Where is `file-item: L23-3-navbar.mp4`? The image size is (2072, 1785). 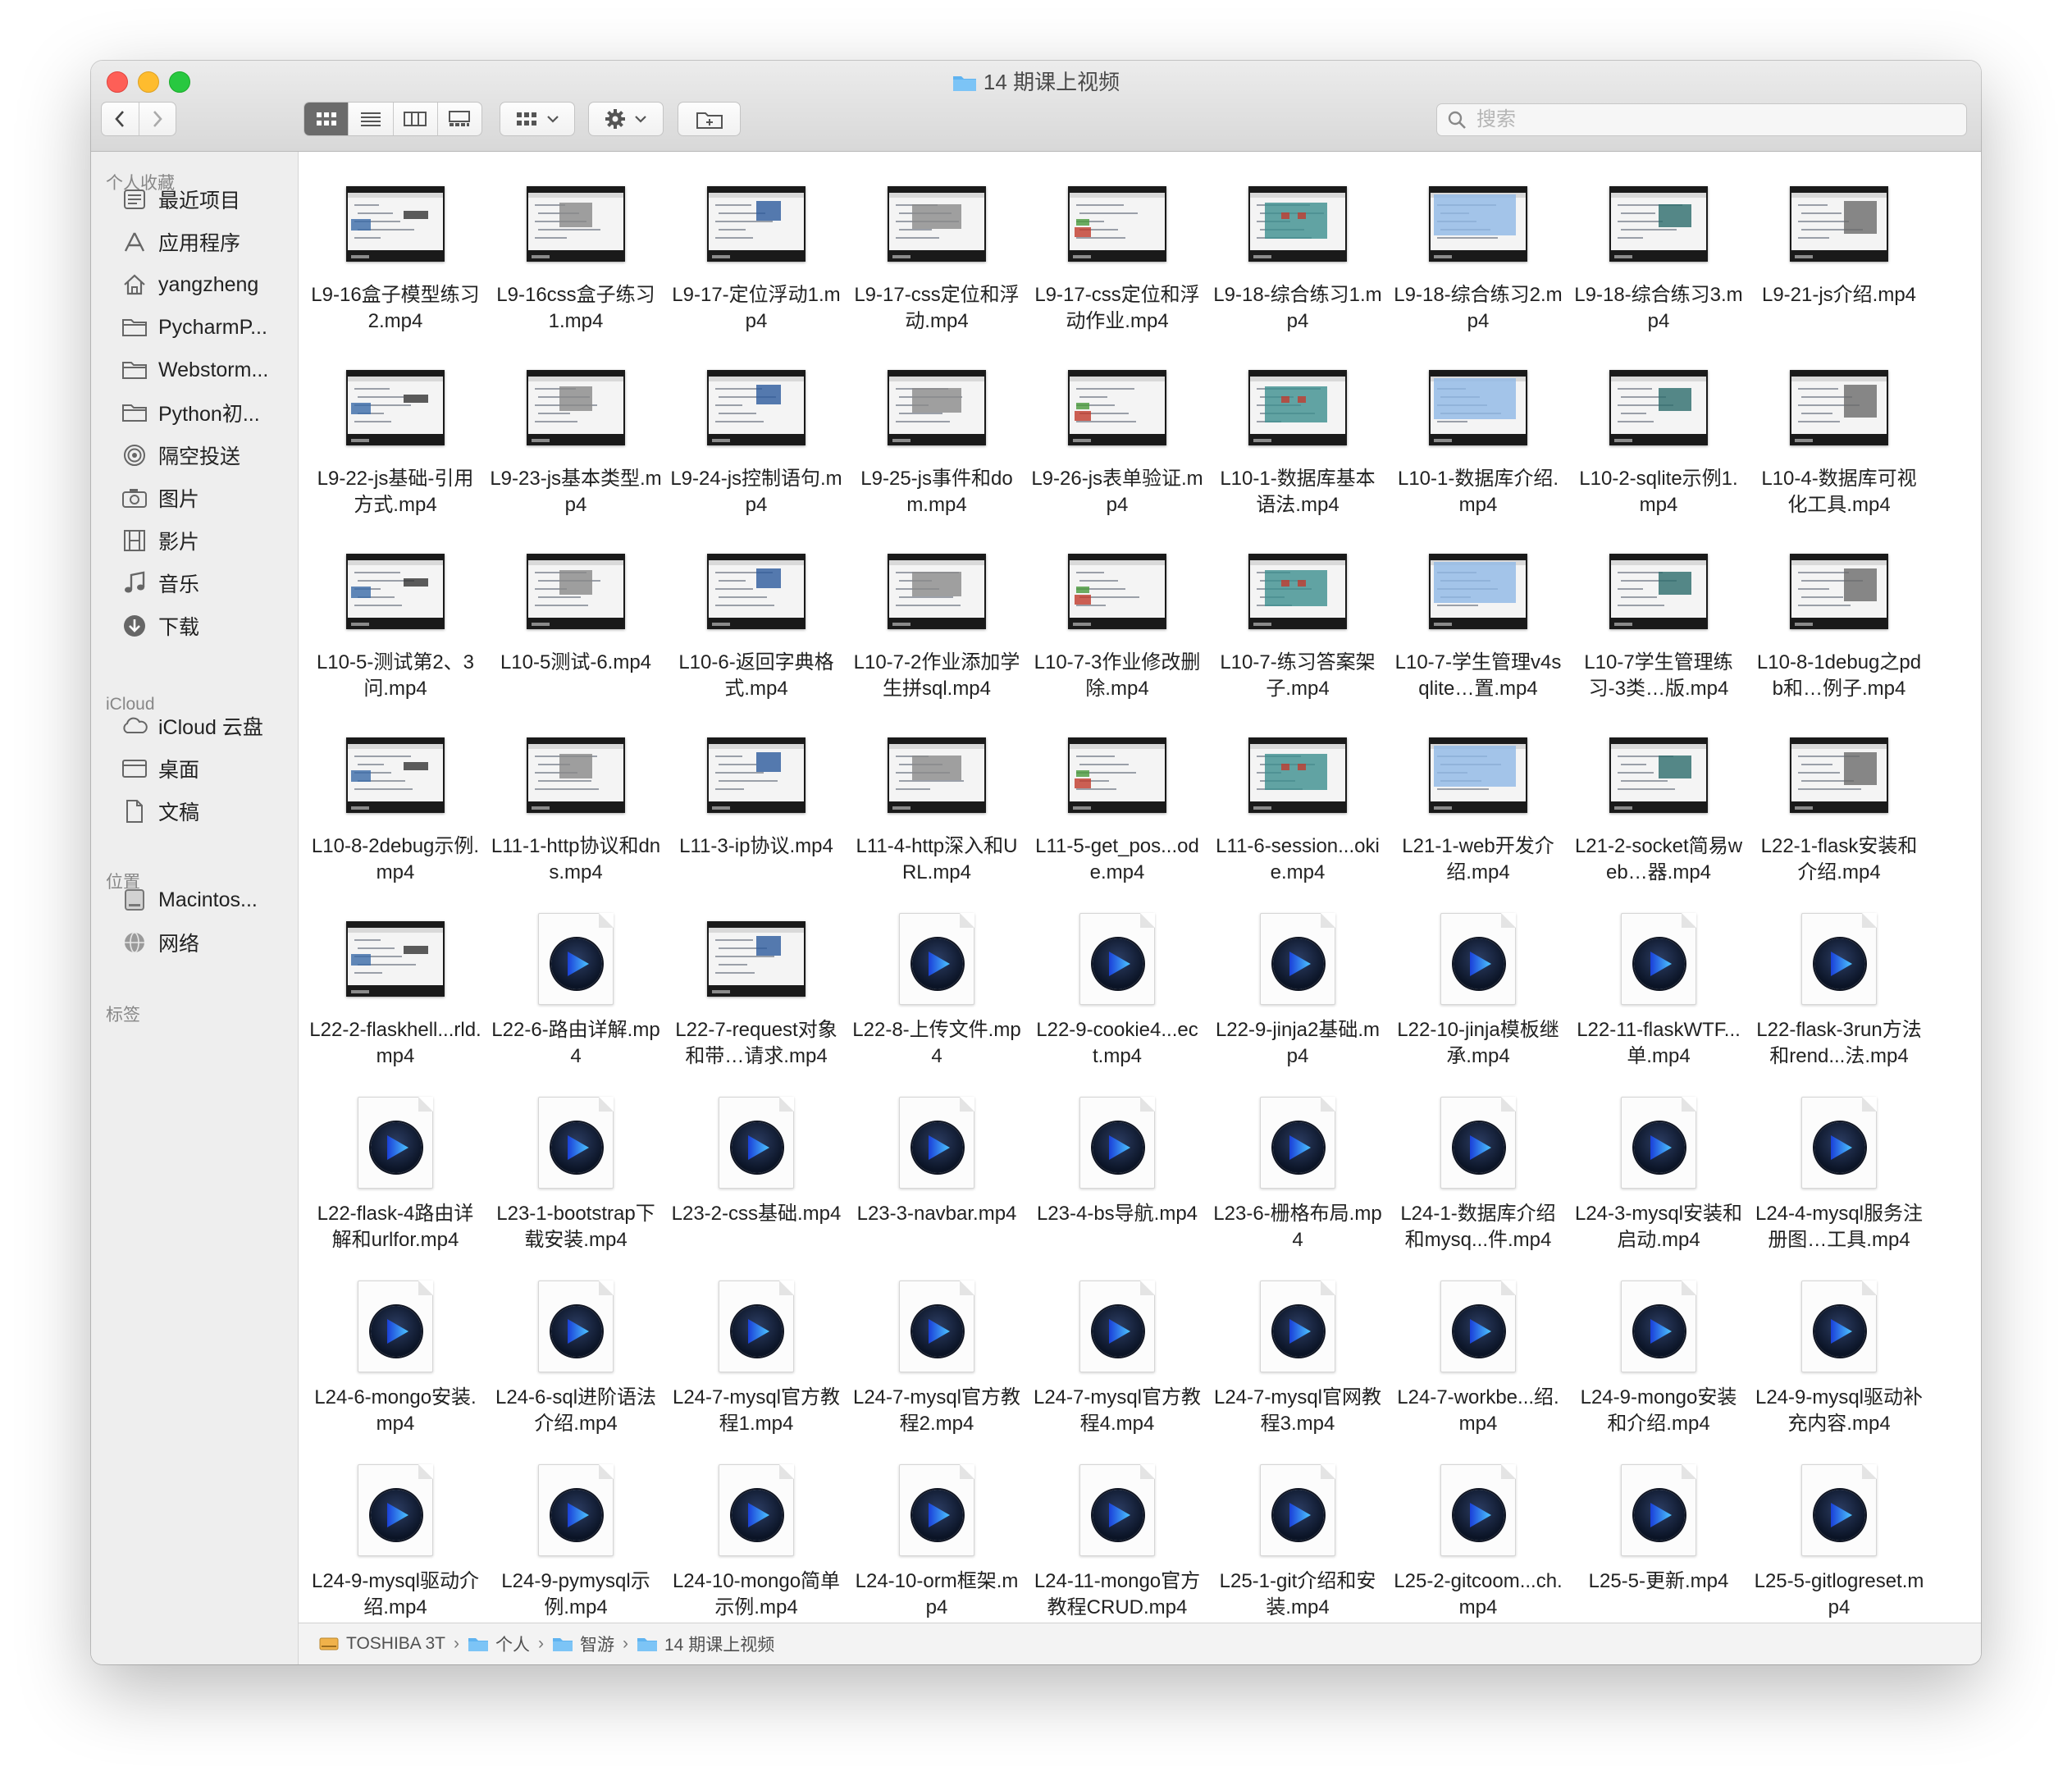 file-item: L23-3-navbar.mp4 is located at coordinates (937, 1181).